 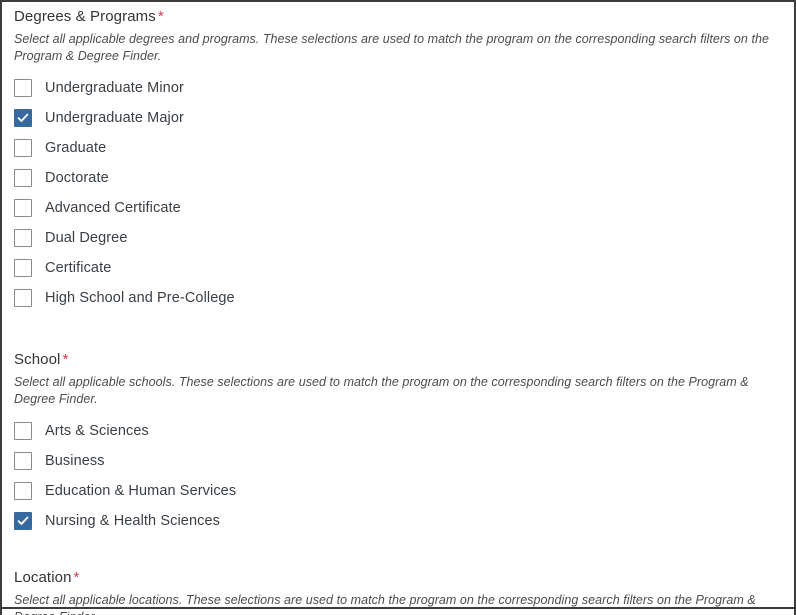 I want to click on checkbox-nursing-and-health-sciences, so click(x=23, y=521).